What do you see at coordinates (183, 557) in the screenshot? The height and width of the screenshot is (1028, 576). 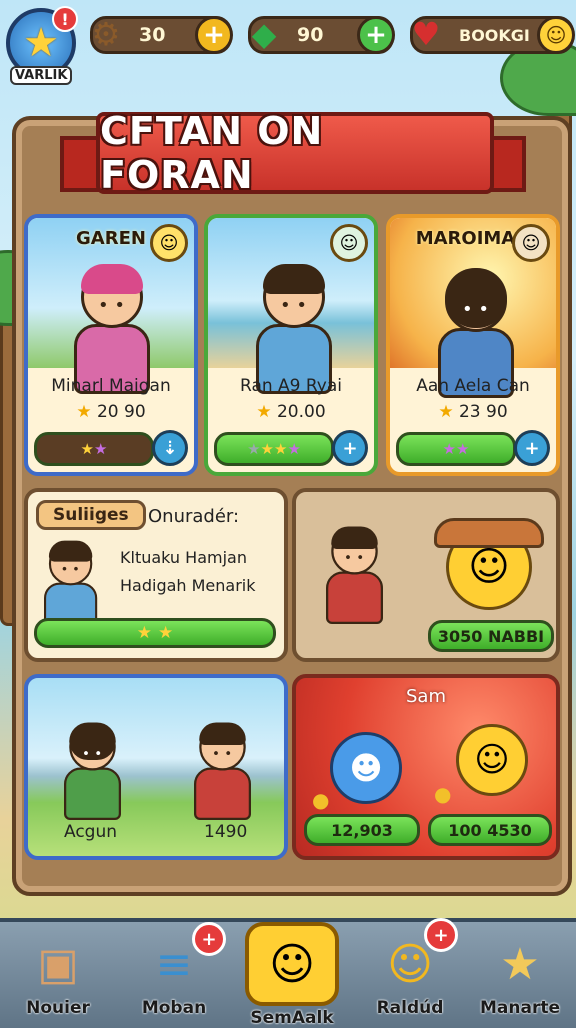 I see `quest-line-1: Kltuaku Hamjan` at bounding box center [183, 557].